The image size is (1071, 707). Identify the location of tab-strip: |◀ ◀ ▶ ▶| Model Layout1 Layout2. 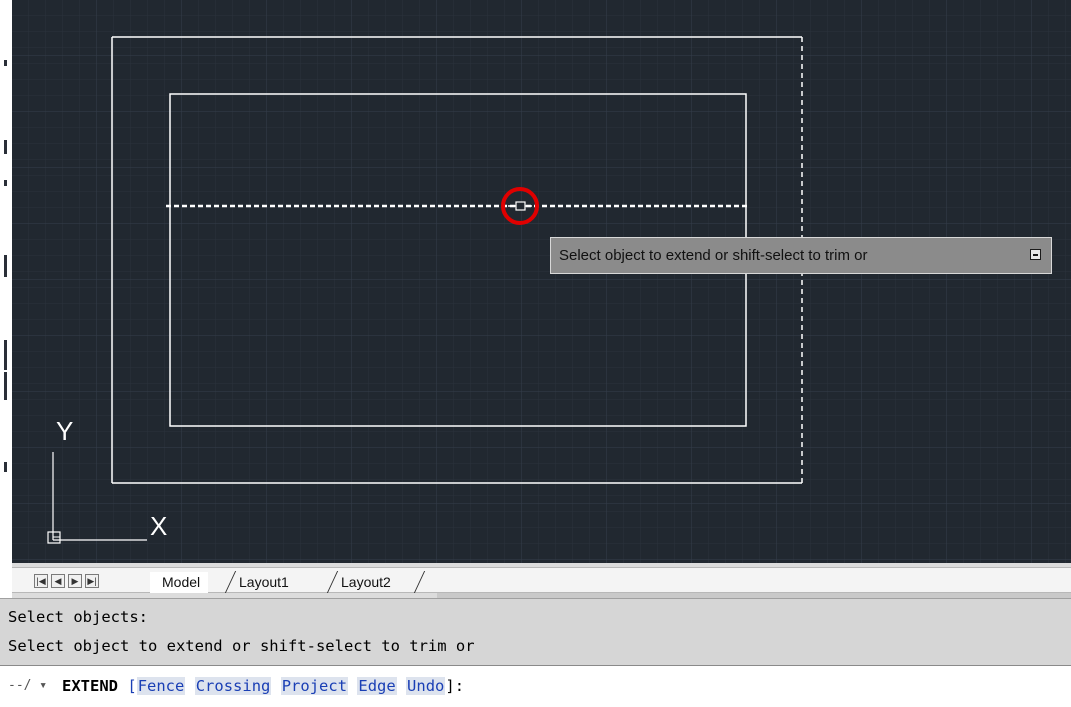
(541, 580).